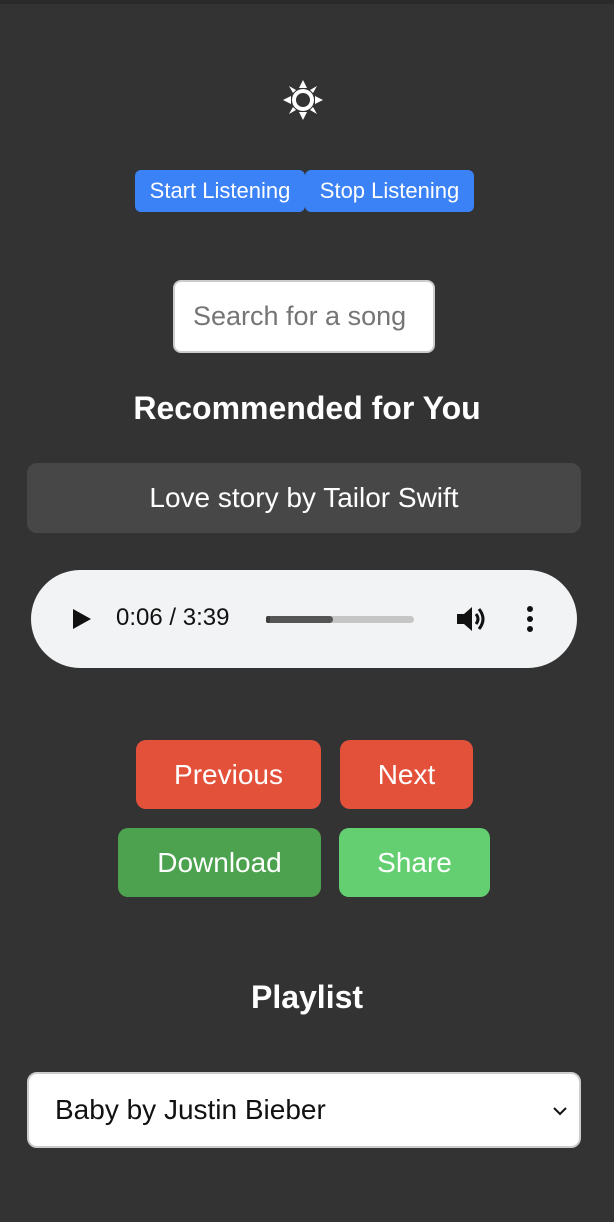 The width and height of the screenshot is (614, 1222). What do you see at coordinates (228, 774) in the screenshot?
I see `previous-button: Previous` at bounding box center [228, 774].